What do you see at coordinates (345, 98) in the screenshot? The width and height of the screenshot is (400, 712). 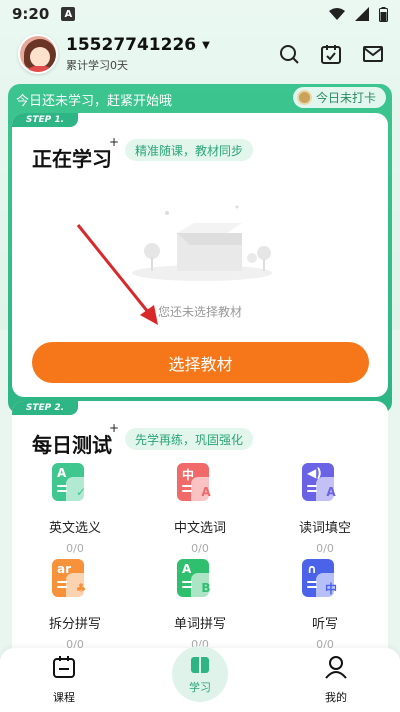 I see `checkin-label: 今日未打卡` at bounding box center [345, 98].